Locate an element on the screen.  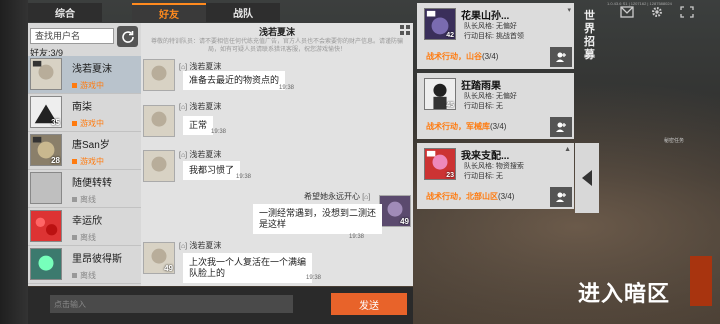
refresh-icon is located at coordinates (127, 36).